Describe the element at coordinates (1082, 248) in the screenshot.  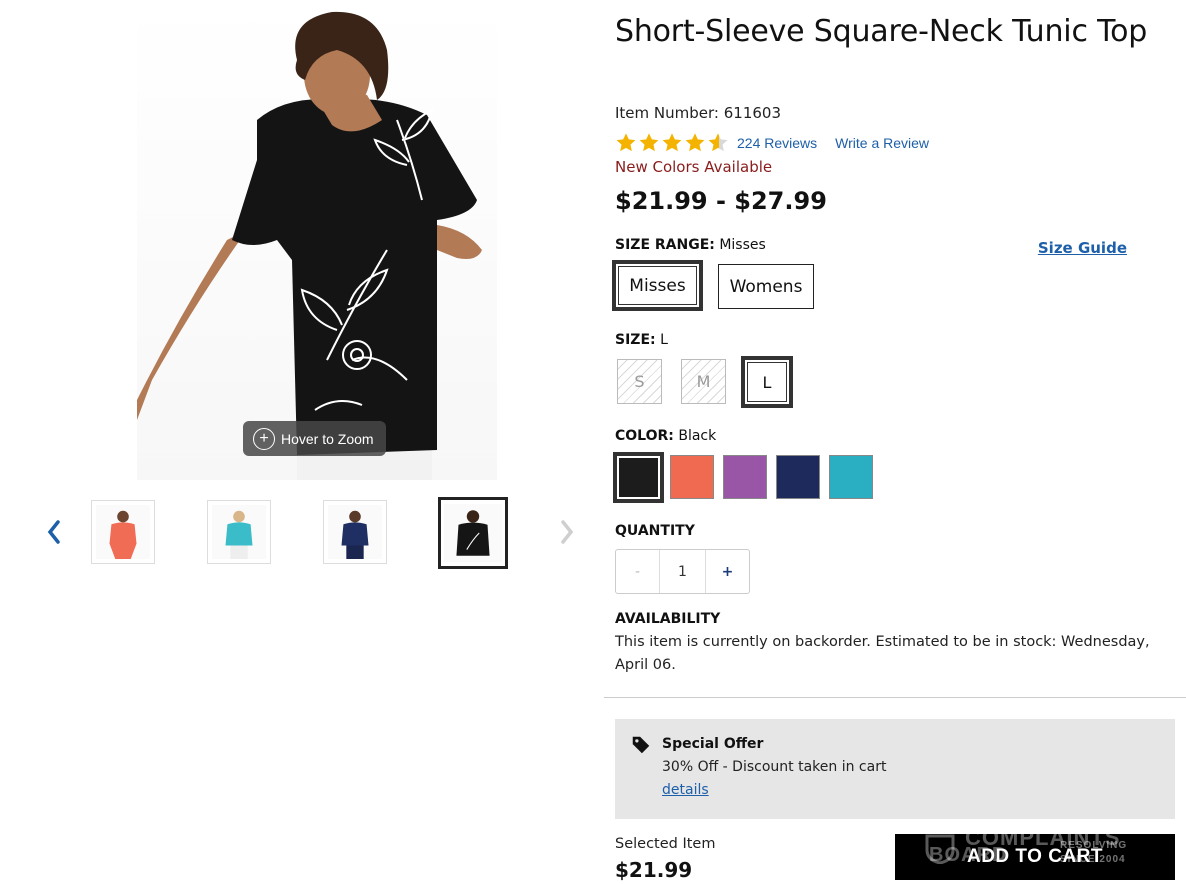
I see `size-guide-link: Size Guide` at that location.